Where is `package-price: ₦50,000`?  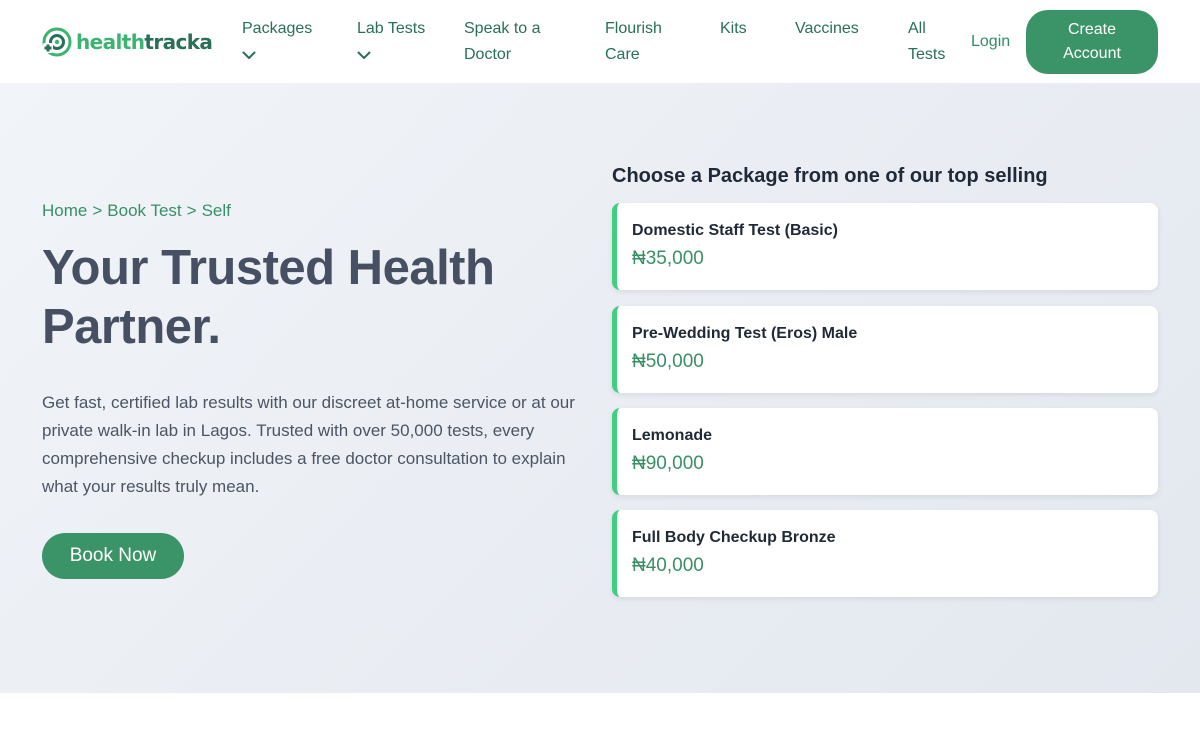 package-price: ₦50,000 is located at coordinates (668, 361).